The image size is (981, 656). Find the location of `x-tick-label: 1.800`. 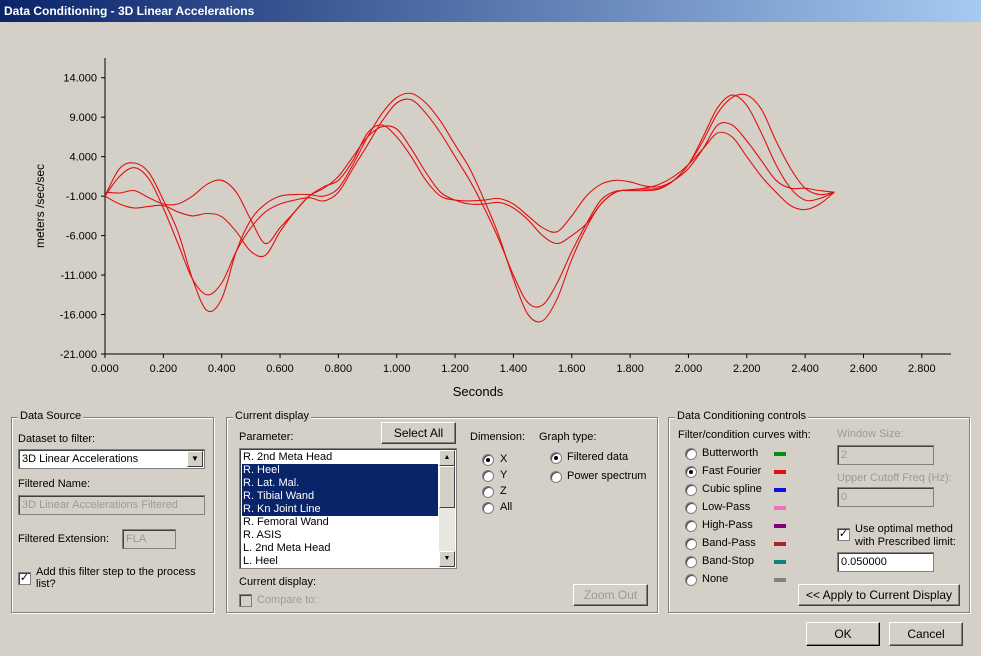

x-tick-label: 1.800 is located at coordinates (630, 369).